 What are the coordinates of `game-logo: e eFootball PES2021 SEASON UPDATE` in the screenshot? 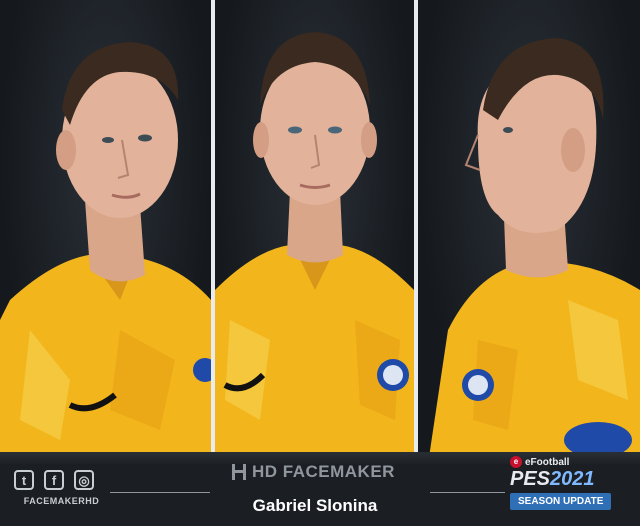 It's located at (570, 483).